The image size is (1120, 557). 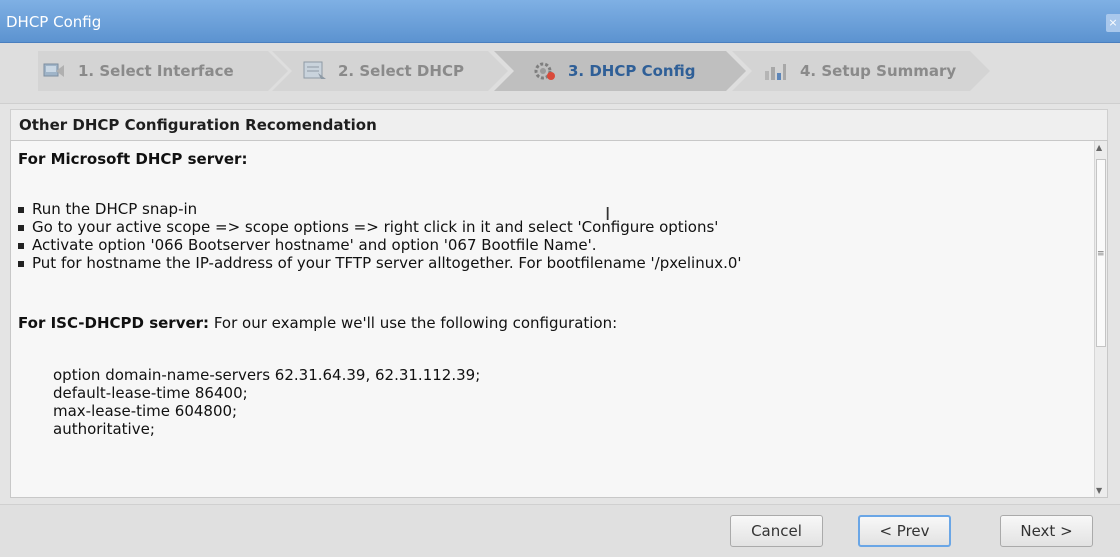 What do you see at coordinates (545, 71) in the screenshot?
I see `gear-config-icon` at bounding box center [545, 71].